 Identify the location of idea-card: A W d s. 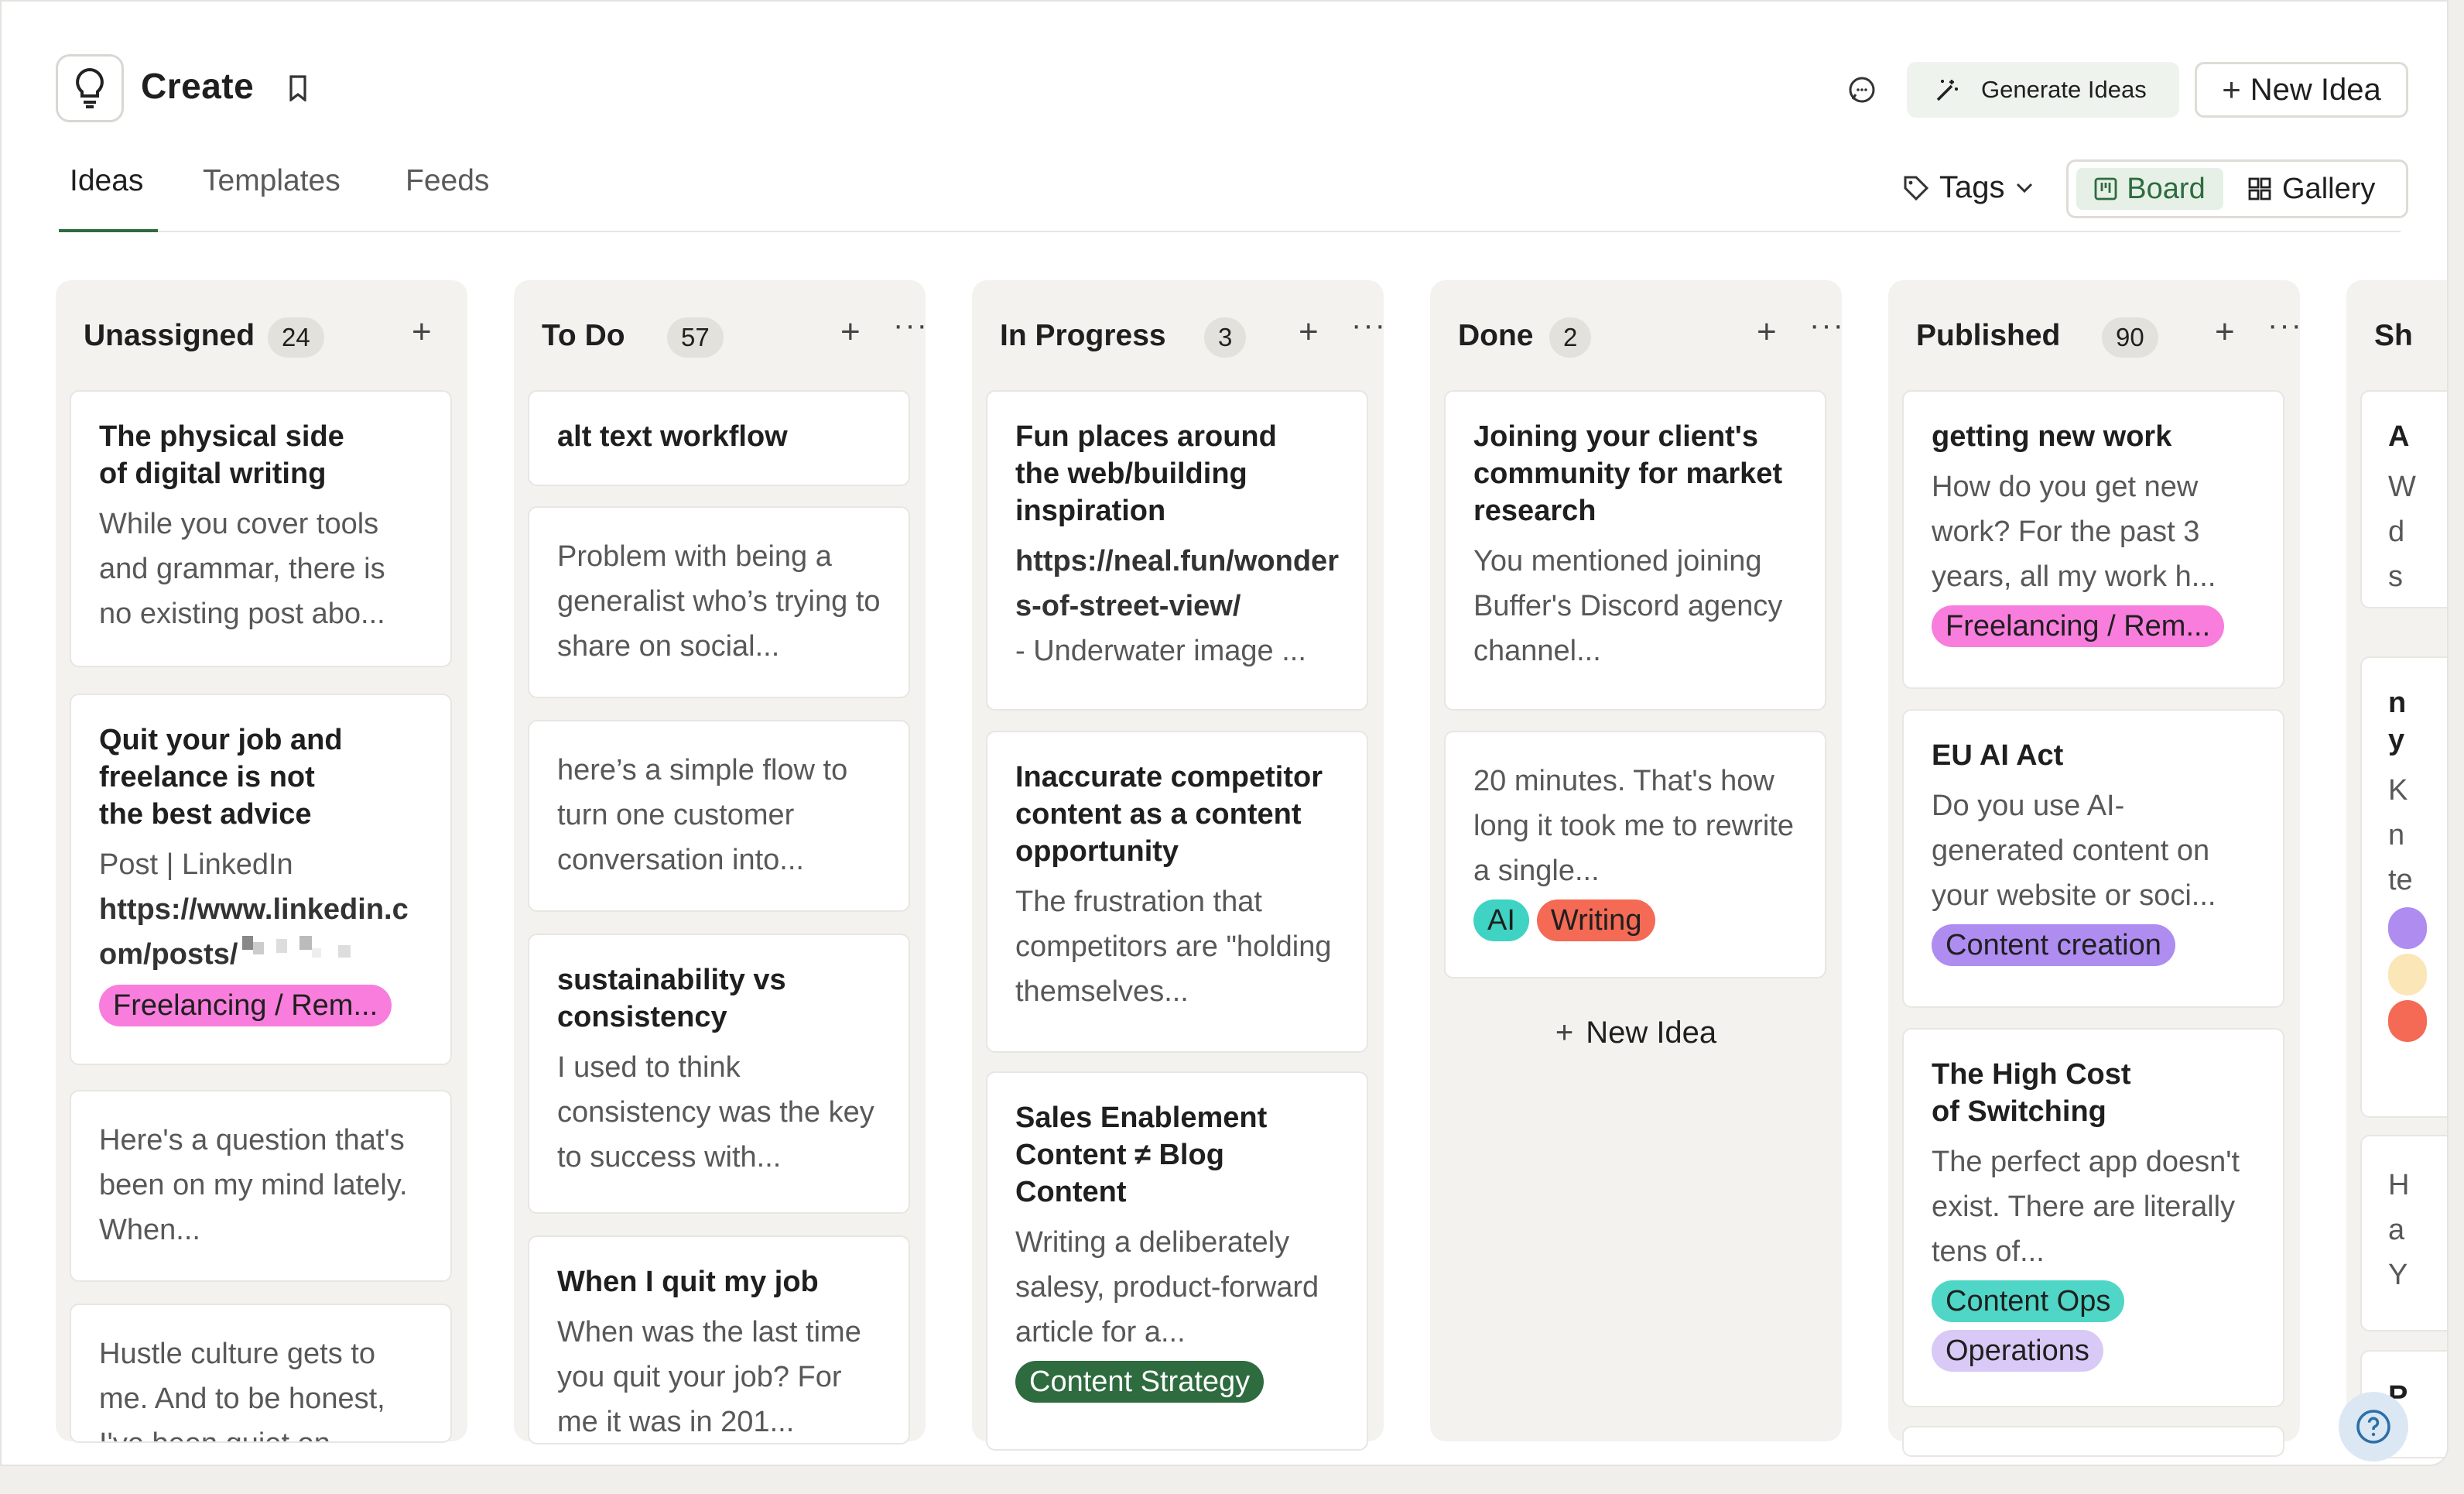
(2403, 499).